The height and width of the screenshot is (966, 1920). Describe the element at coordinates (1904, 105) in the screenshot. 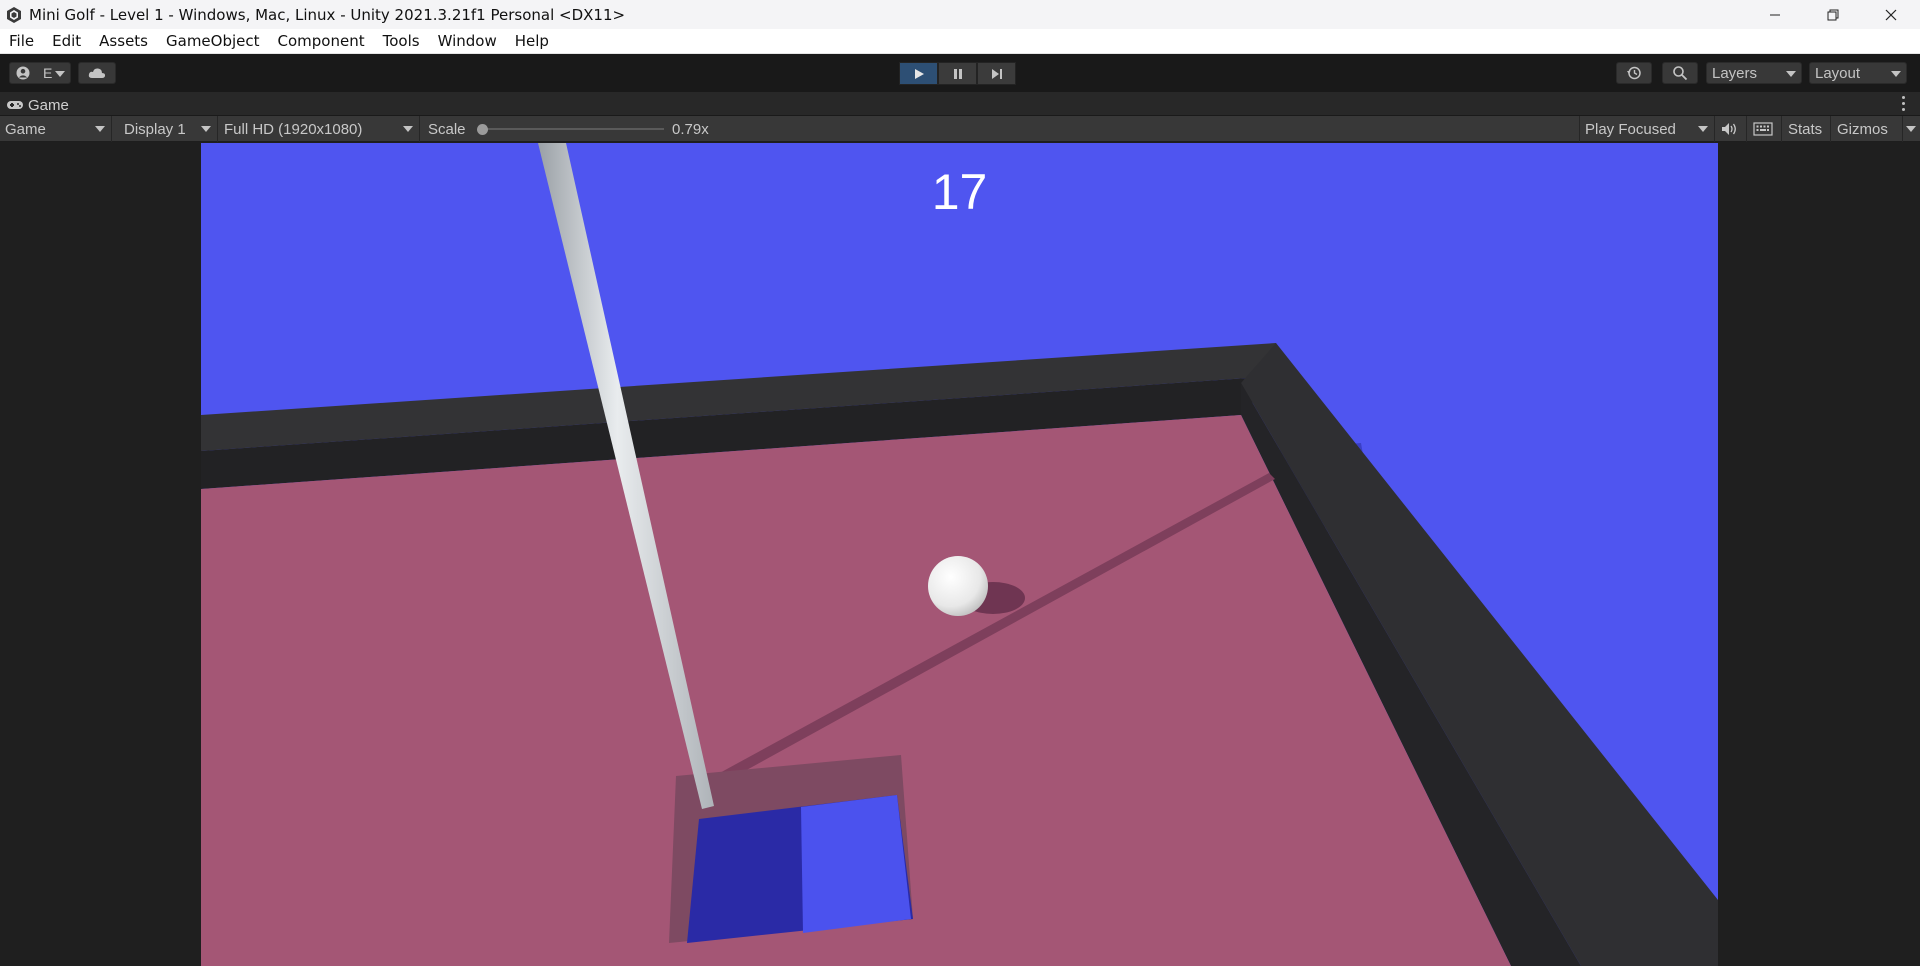

I see `more-options-icon` at that location.